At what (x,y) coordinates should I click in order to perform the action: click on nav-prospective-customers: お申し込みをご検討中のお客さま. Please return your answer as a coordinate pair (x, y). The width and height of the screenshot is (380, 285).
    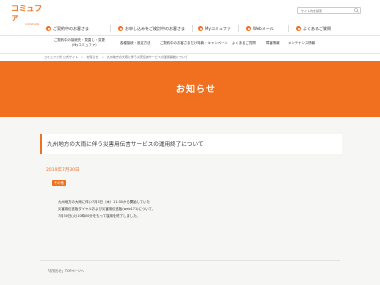
    Looking at the image, I should click on (151, 28).